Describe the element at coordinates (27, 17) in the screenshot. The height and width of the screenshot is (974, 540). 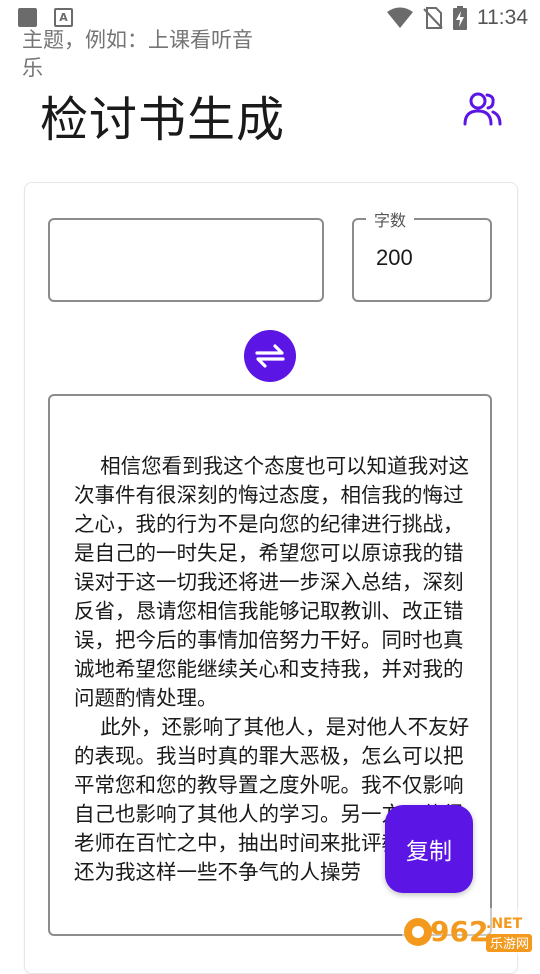
I see `notification-square-icon` at that location.